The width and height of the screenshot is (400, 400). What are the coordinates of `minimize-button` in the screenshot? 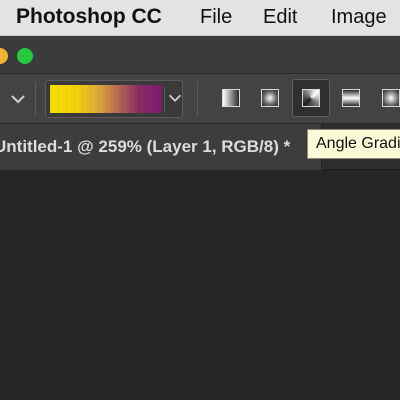 It's located at (4, 56).